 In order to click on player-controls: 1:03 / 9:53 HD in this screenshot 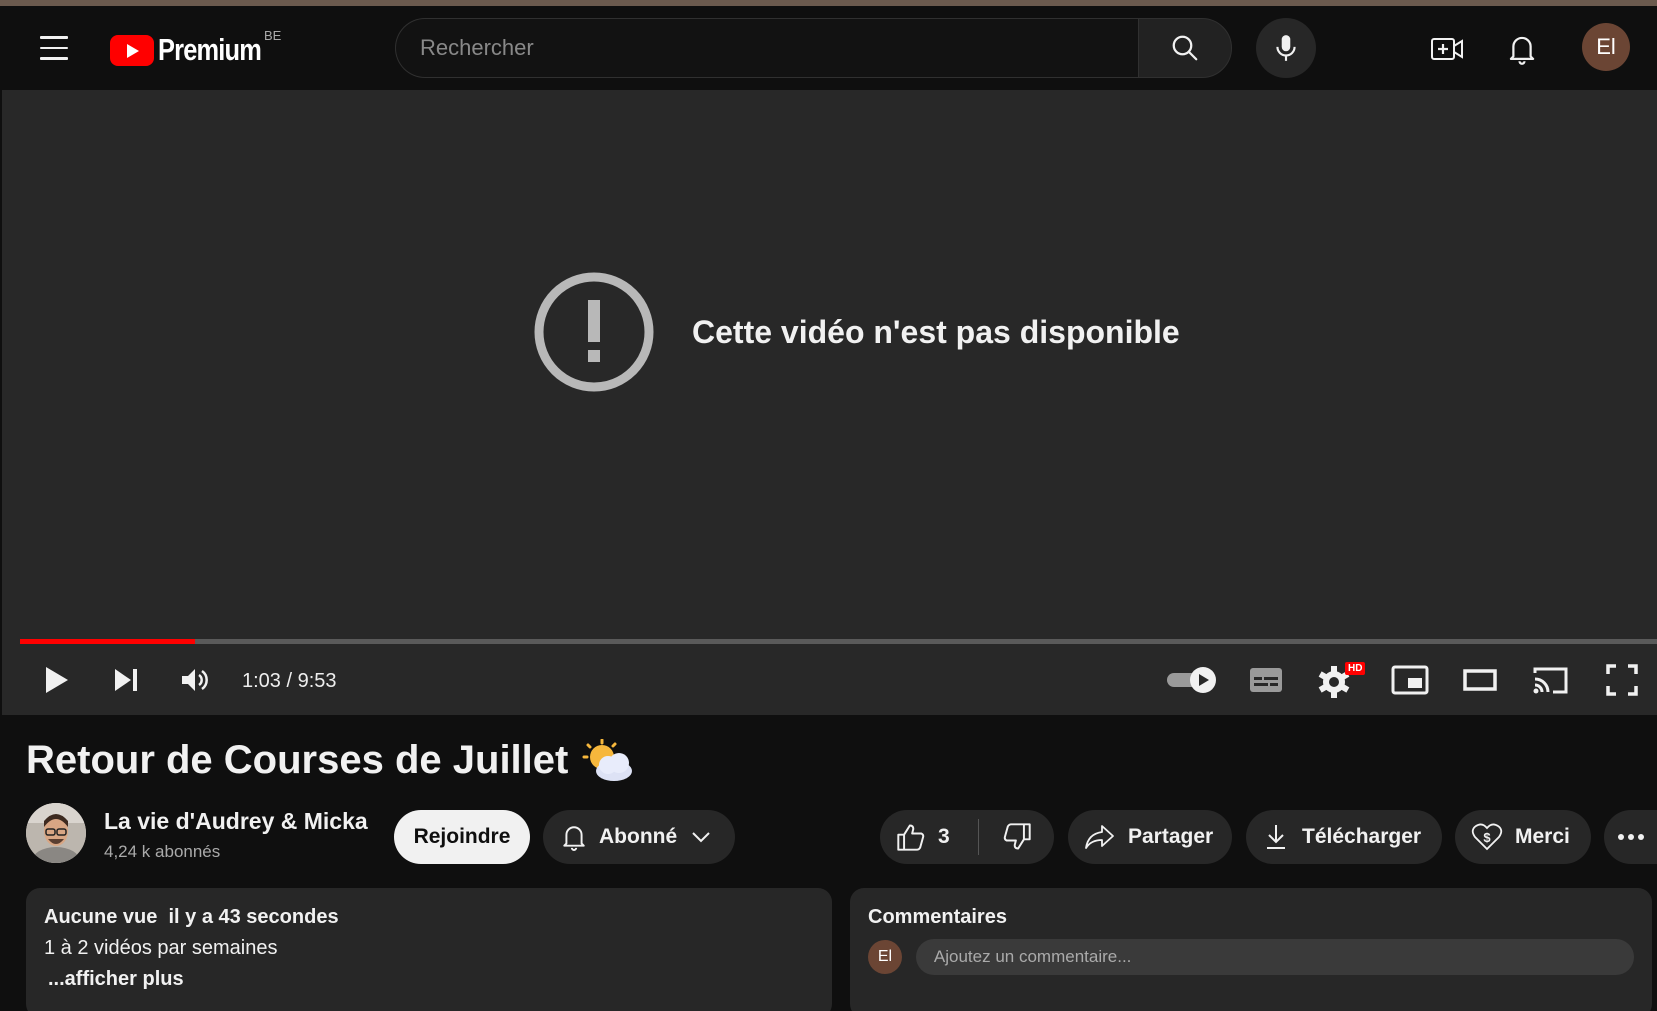, I will do `click(829, 680)`.